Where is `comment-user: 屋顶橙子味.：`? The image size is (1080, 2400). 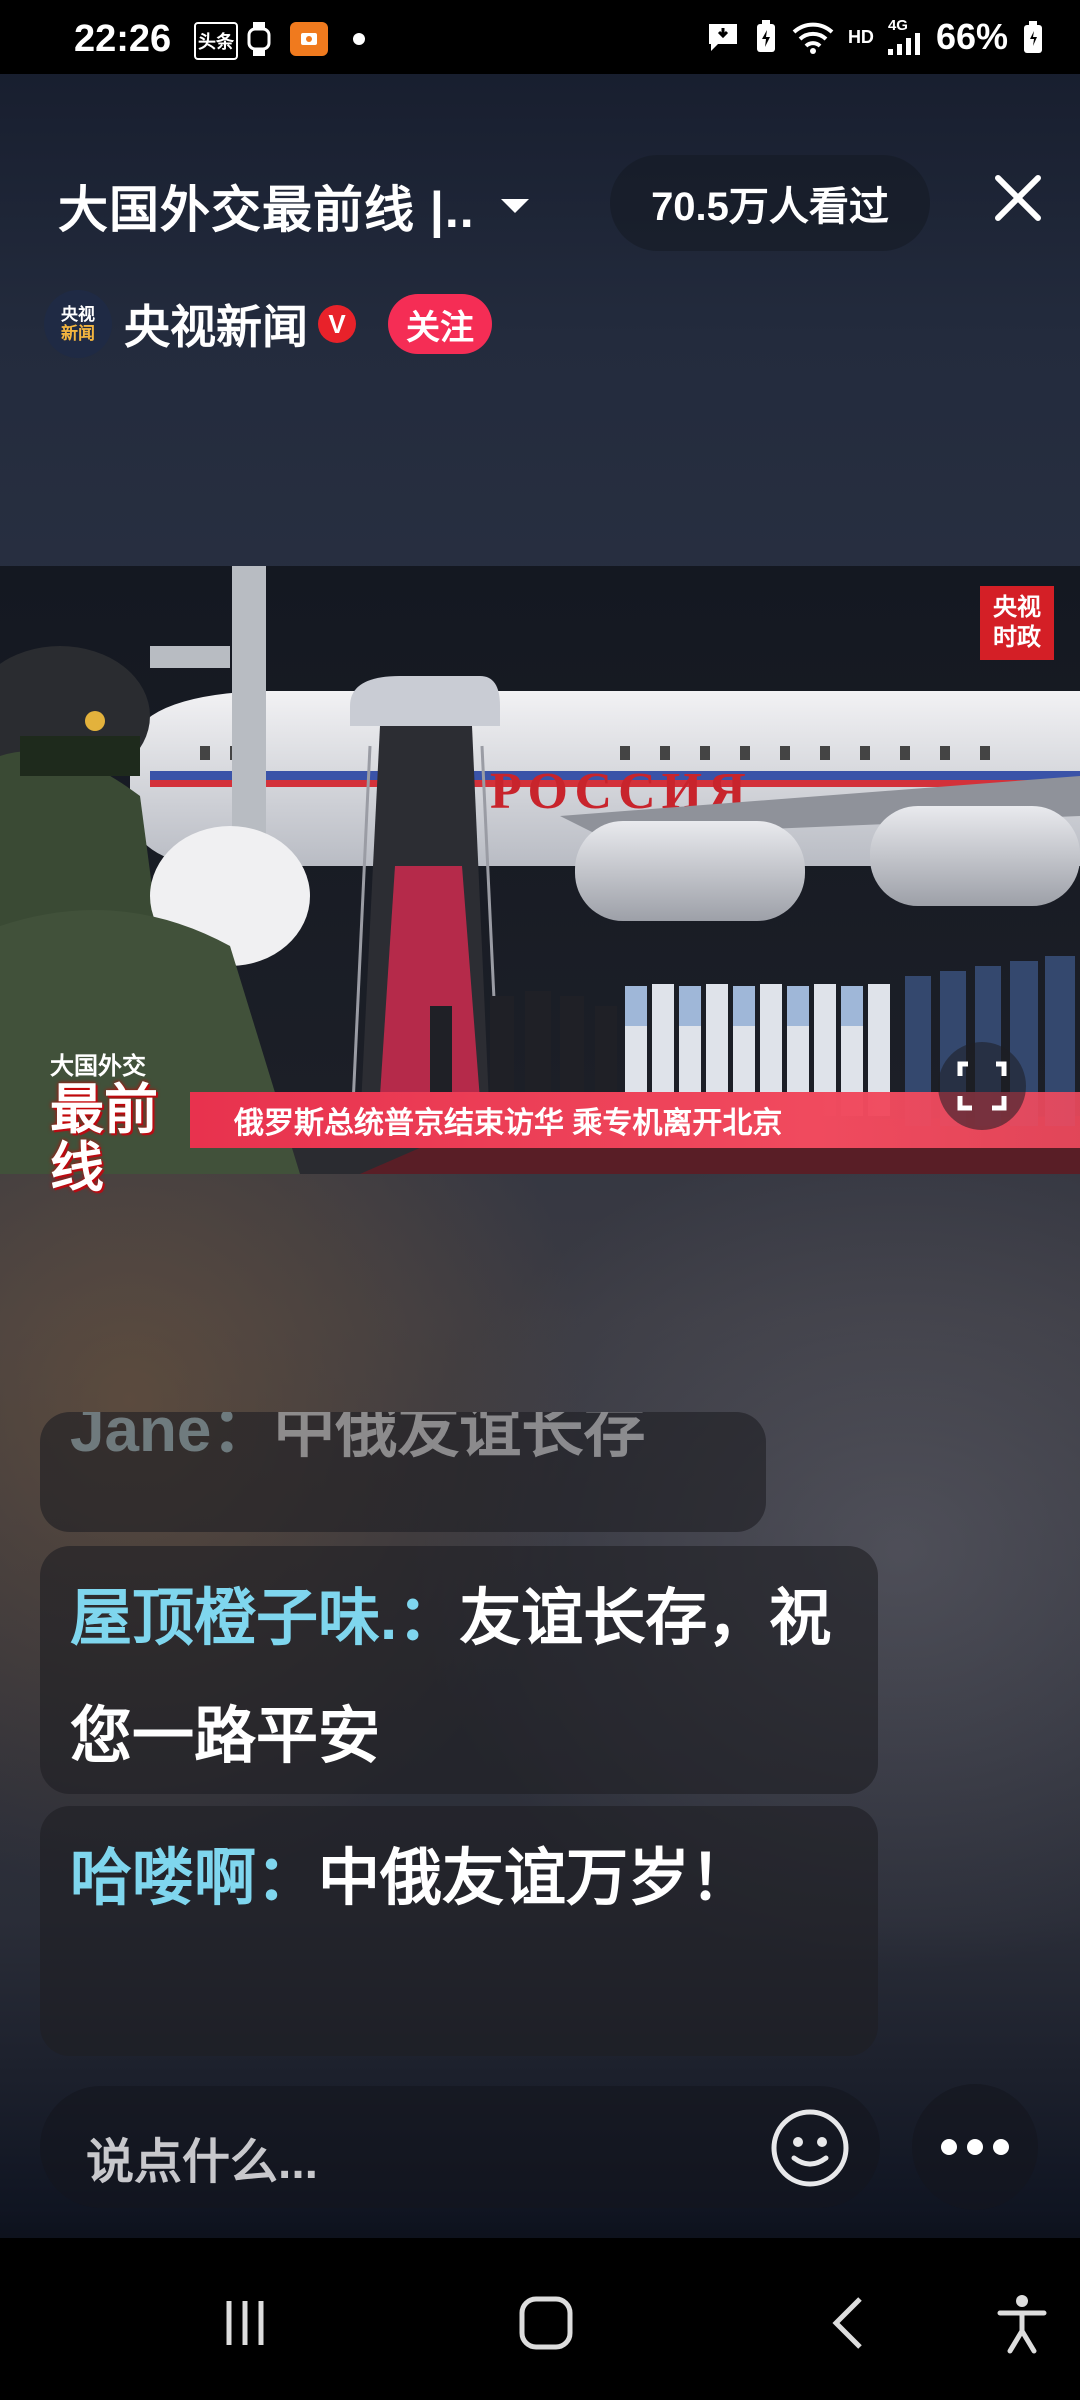 comment-user: 屋顶橙子味.： is located at coordinates (264, 1618).